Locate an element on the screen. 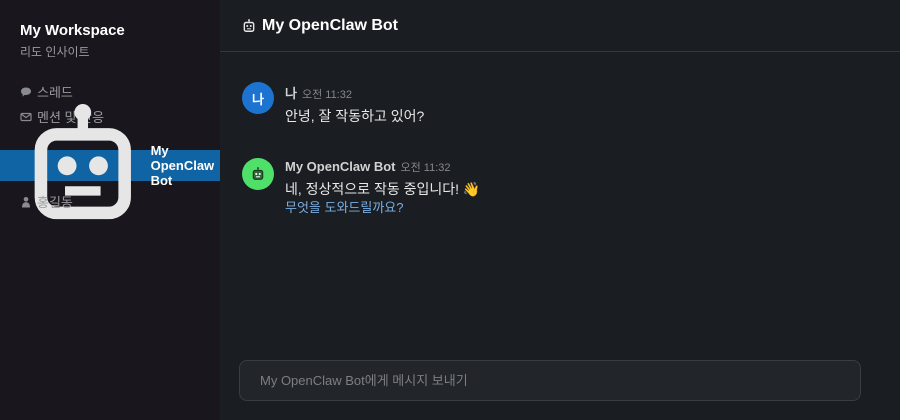 Image resolution: width=900 pixels, height=420 pixels. channel-header: My OpenClaw Bot is located at coordinates (560, 26).